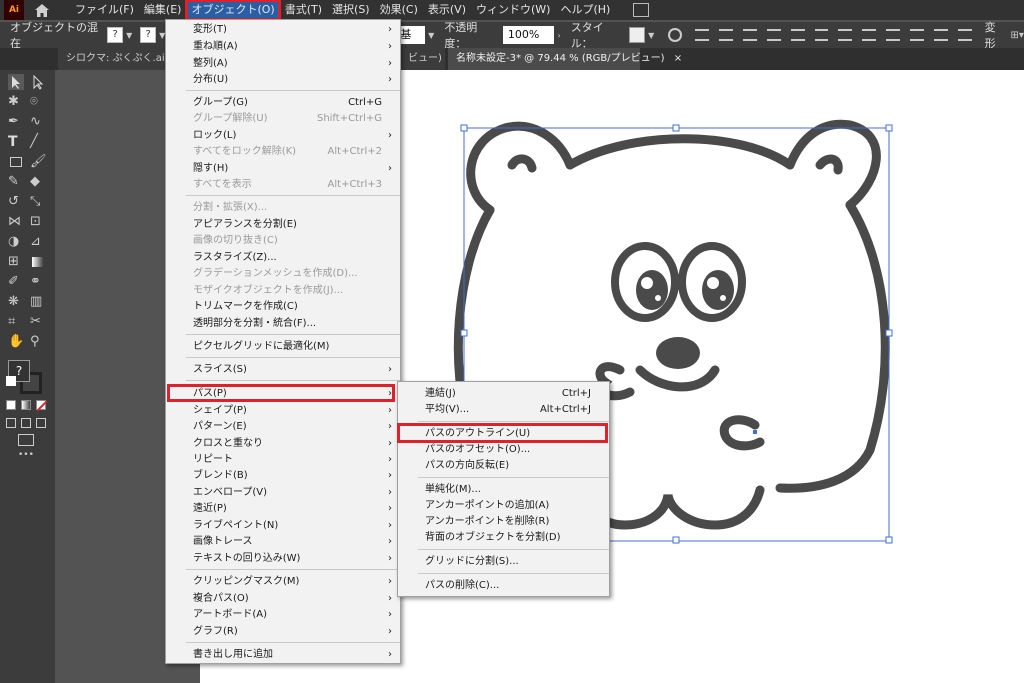 The height and width of the screenshot is (683, 1024). I want to click on zoom-tool-icon: ⚲, so click(38, 342).